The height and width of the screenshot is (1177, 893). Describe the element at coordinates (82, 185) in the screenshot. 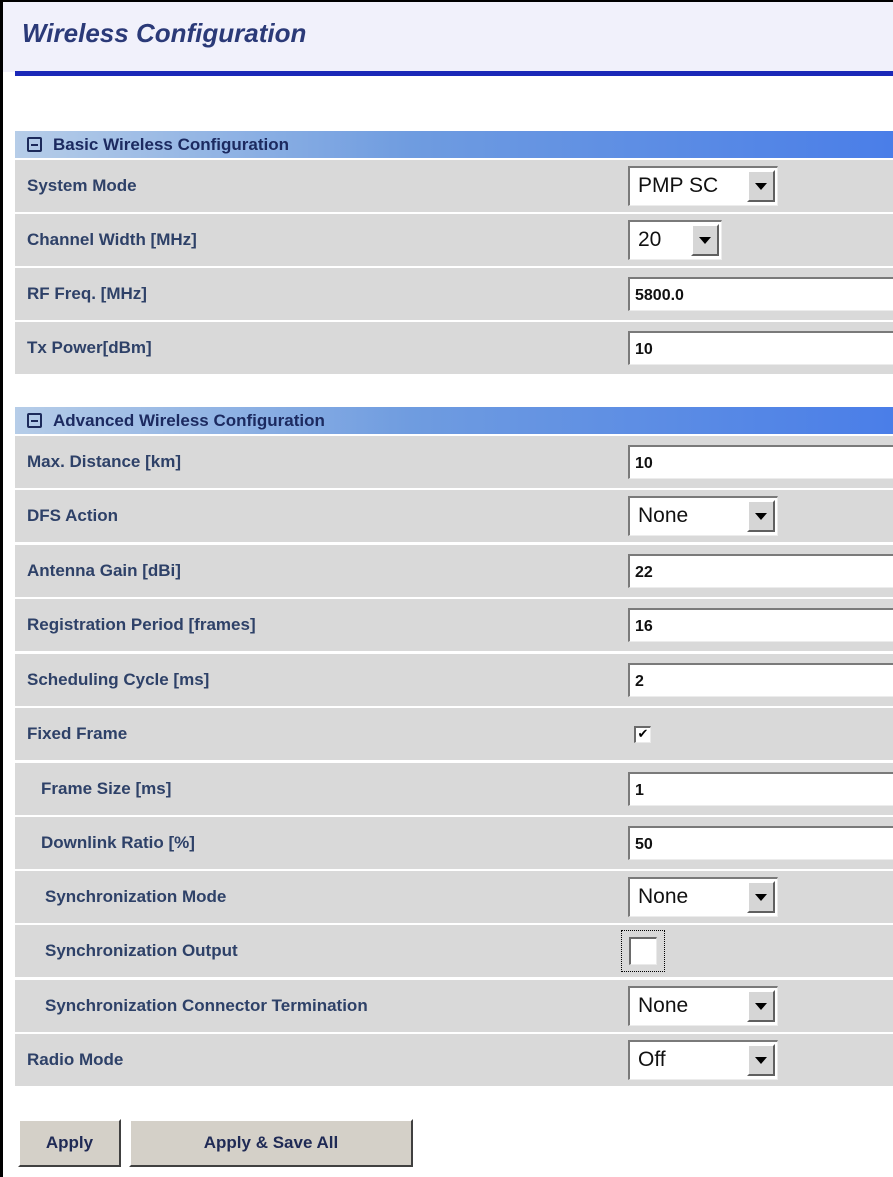

I see `system-mode-label: System Mode` at that location.